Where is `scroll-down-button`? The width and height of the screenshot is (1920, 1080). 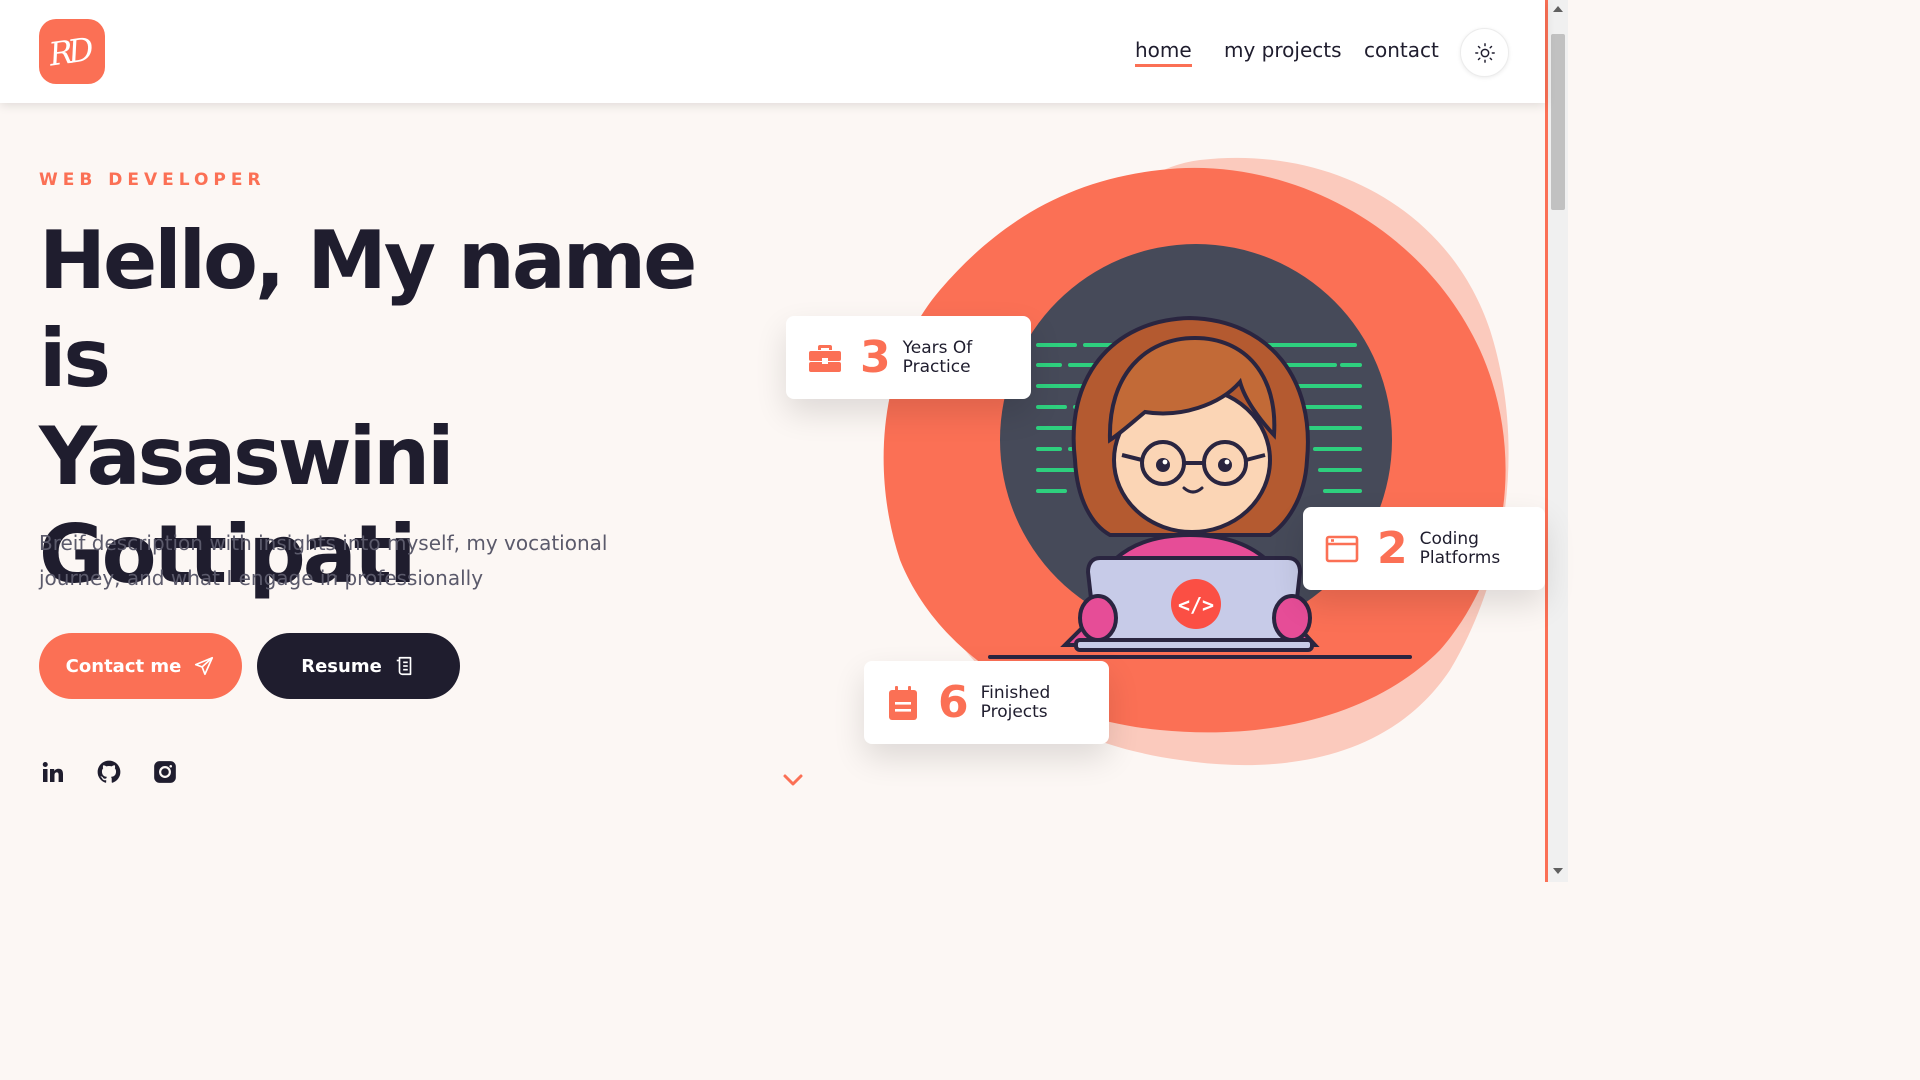 scroll-down-button is located at coordinates (793, 780).